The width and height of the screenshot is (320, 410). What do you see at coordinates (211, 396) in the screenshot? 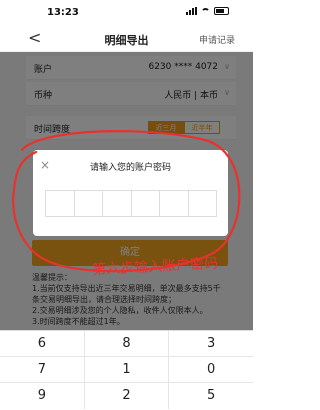
I see `keypad-key: 5` at bounding box center [211, 396].